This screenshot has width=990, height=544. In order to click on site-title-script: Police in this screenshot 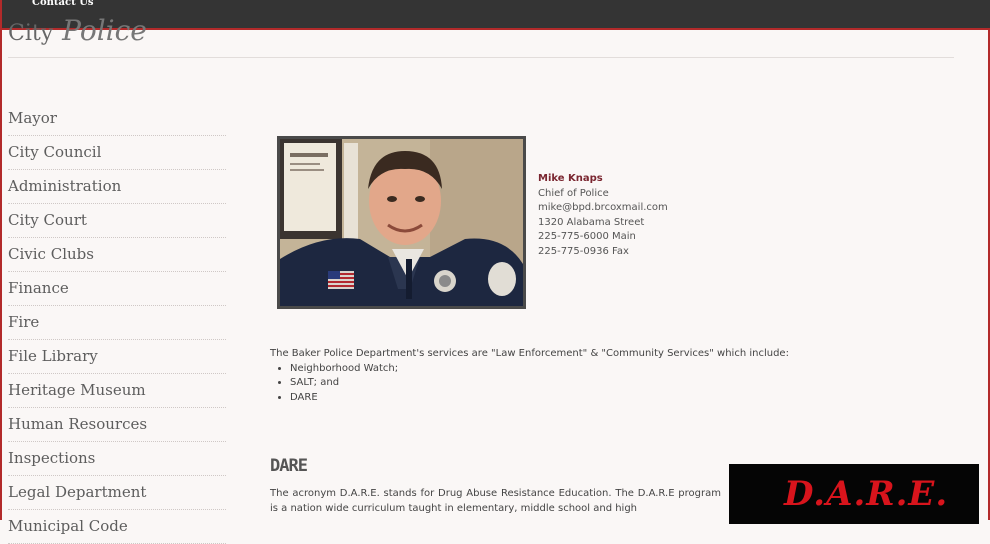, I will do `click(104, 30)`.